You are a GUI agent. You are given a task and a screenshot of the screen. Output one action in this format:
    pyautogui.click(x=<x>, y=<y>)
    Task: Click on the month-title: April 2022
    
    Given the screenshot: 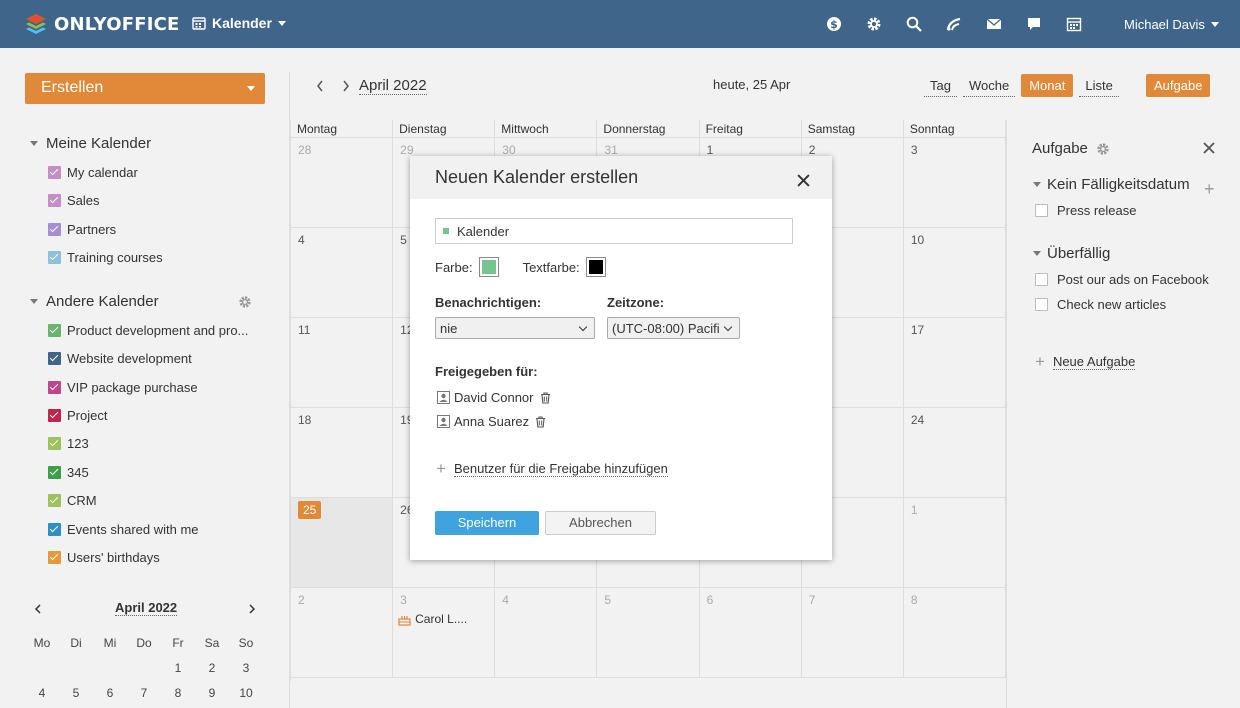 What is the action you would take?
    pyautogui.click(x=393, y=86)
    